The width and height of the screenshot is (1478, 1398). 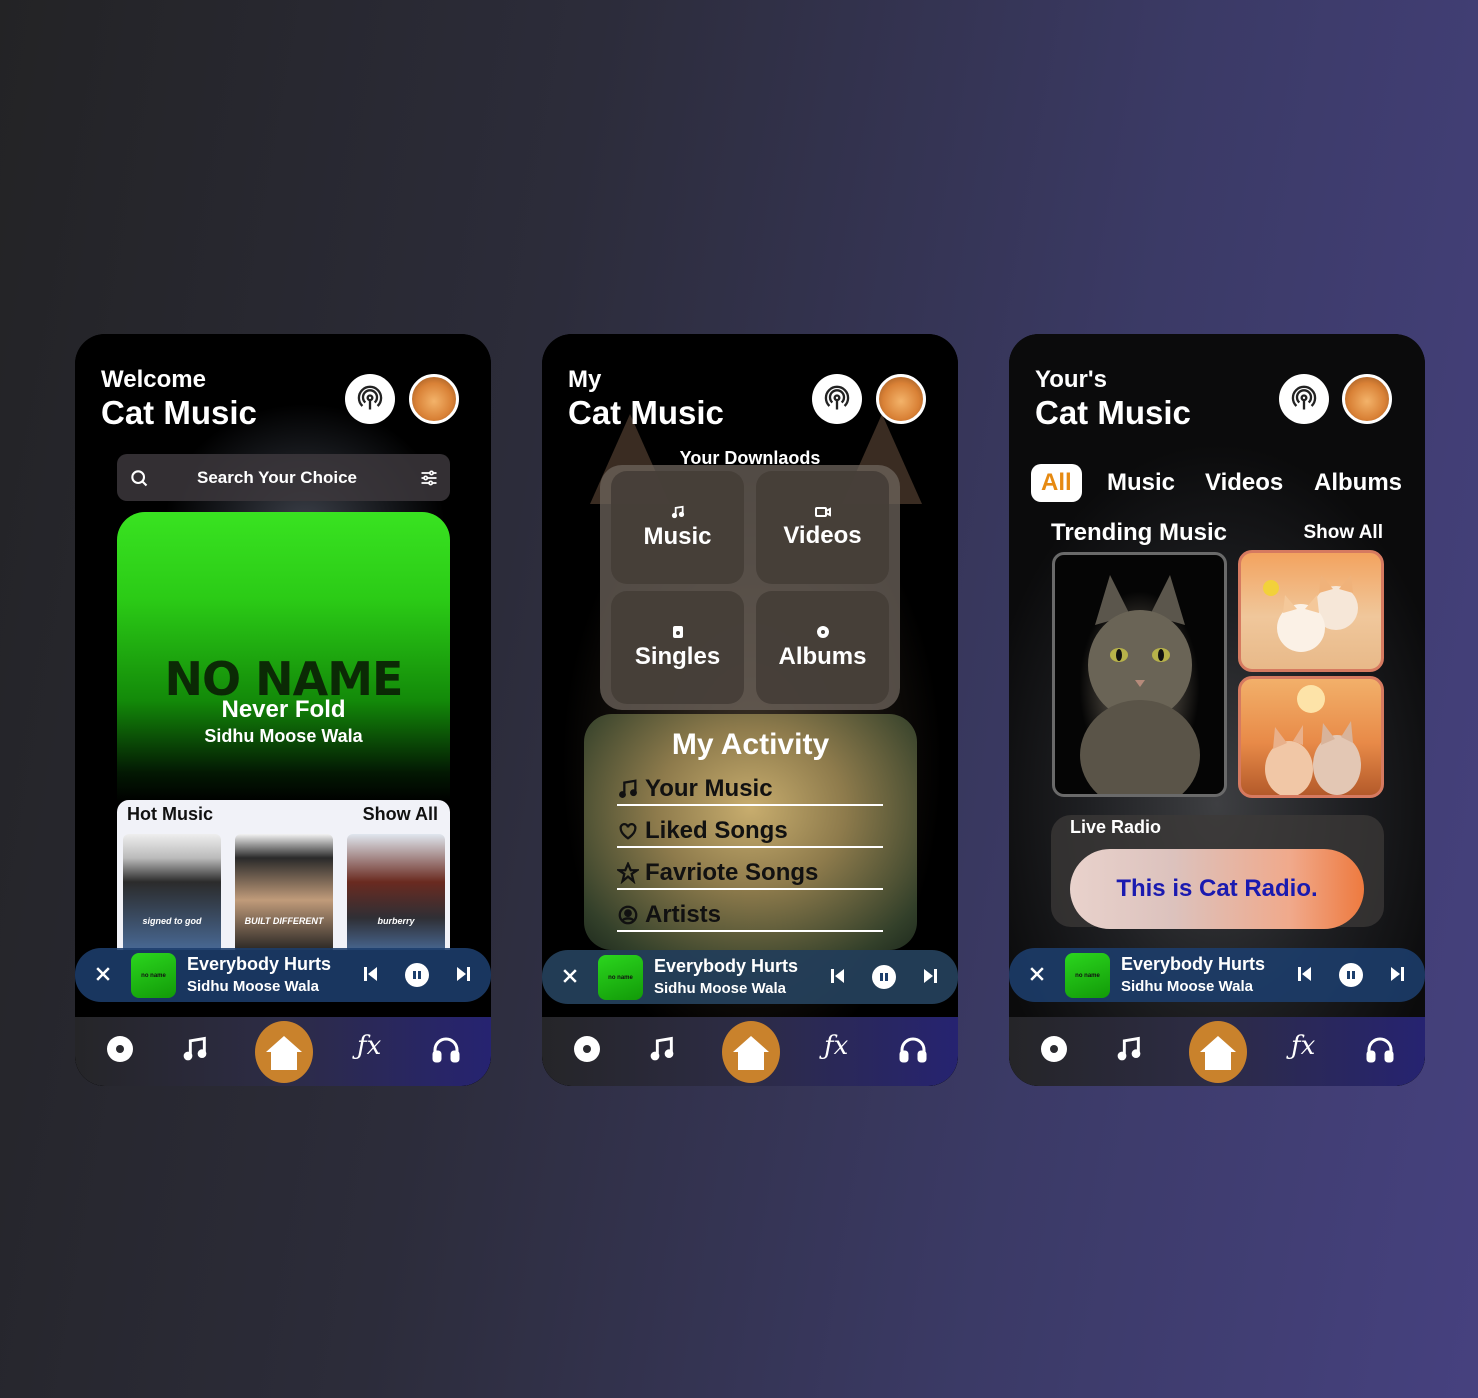 What do you see at coordinates (716, 830) in the screenshot?
I see `activity-label: Liked Songs` at bounding box center [716, 830].